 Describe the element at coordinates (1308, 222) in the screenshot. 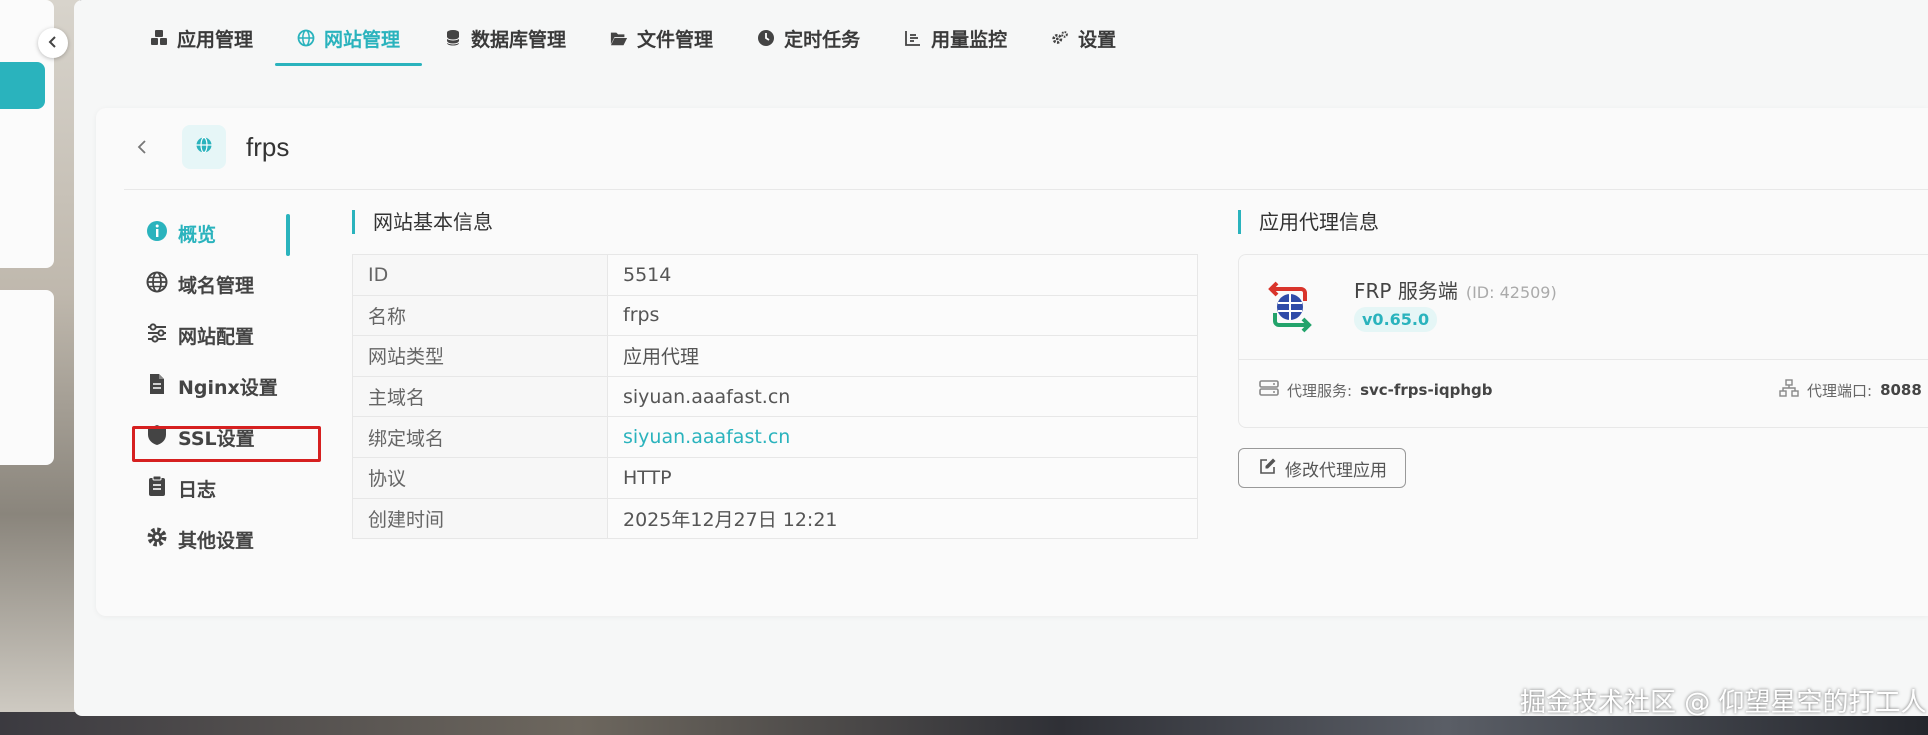

I see `proxy-info-title: 应用代理信息` at that location.